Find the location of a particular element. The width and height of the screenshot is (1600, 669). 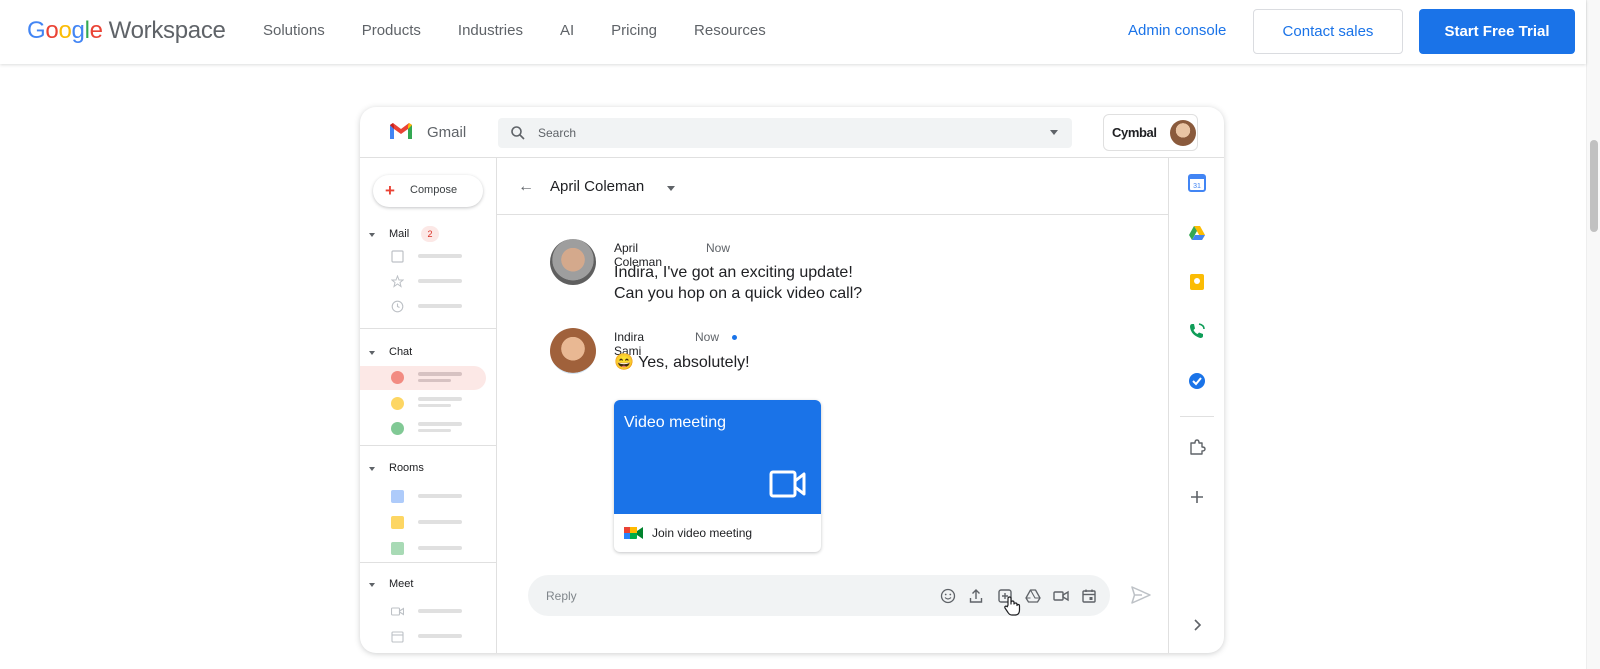

search-icon is located at coordinates (518, 133).